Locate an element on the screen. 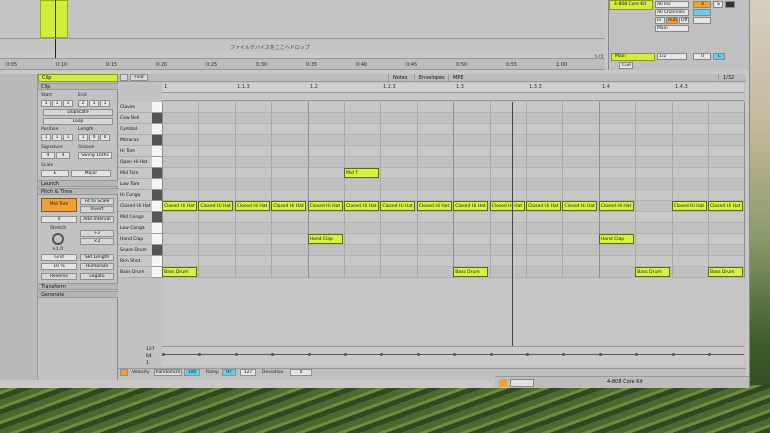  start-beat: 1 is located at coordinates (57, 103).